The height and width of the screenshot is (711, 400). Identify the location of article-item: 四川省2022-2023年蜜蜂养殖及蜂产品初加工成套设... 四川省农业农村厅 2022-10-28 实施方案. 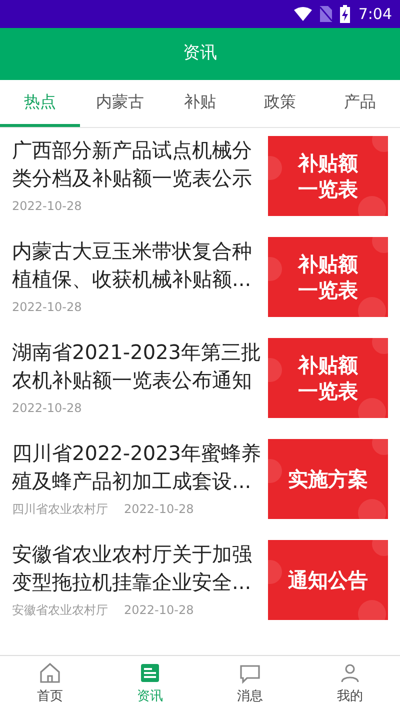
(200, 481).